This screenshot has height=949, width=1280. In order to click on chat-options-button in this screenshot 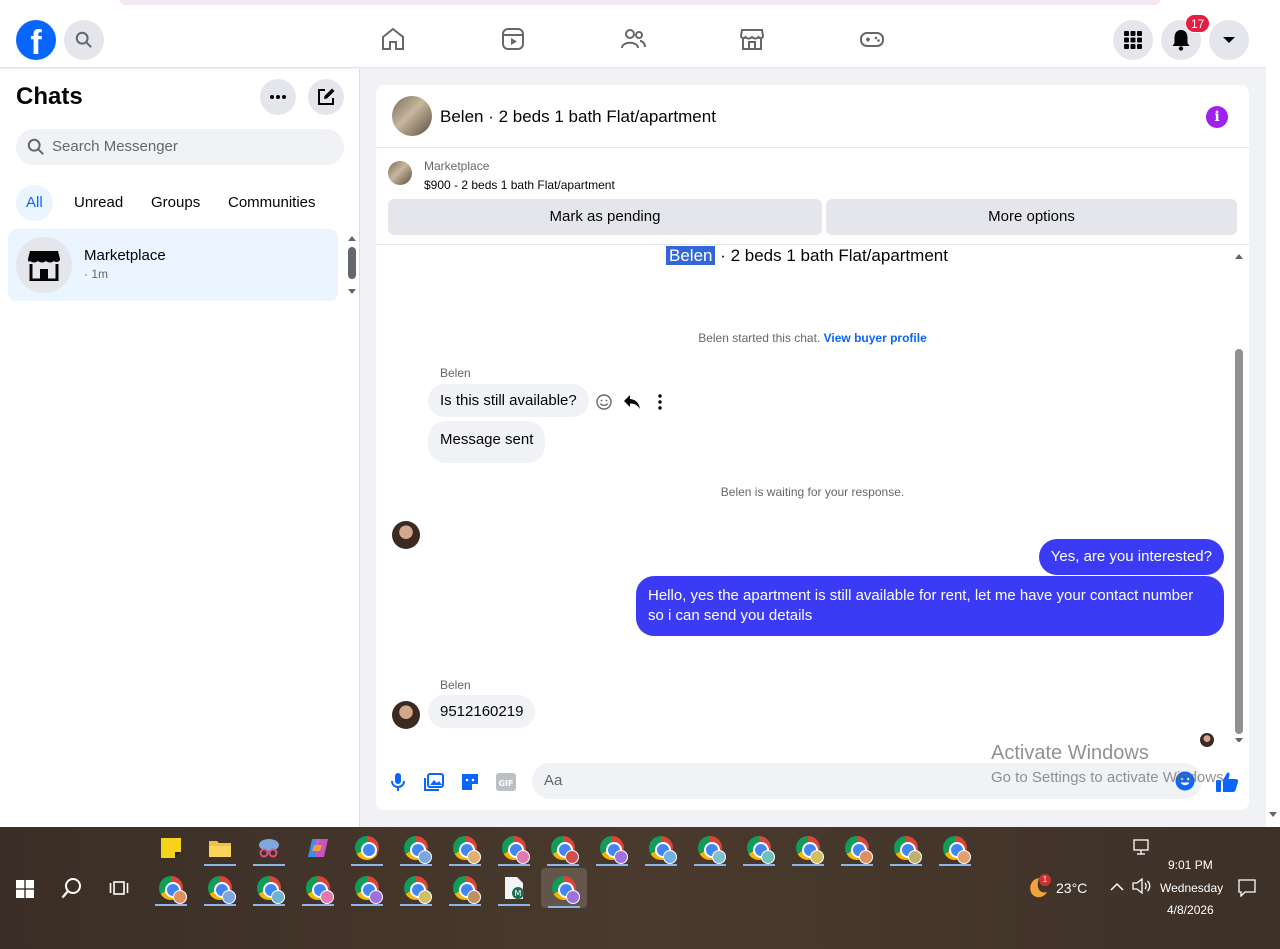, I will do `click(278, 97)`.